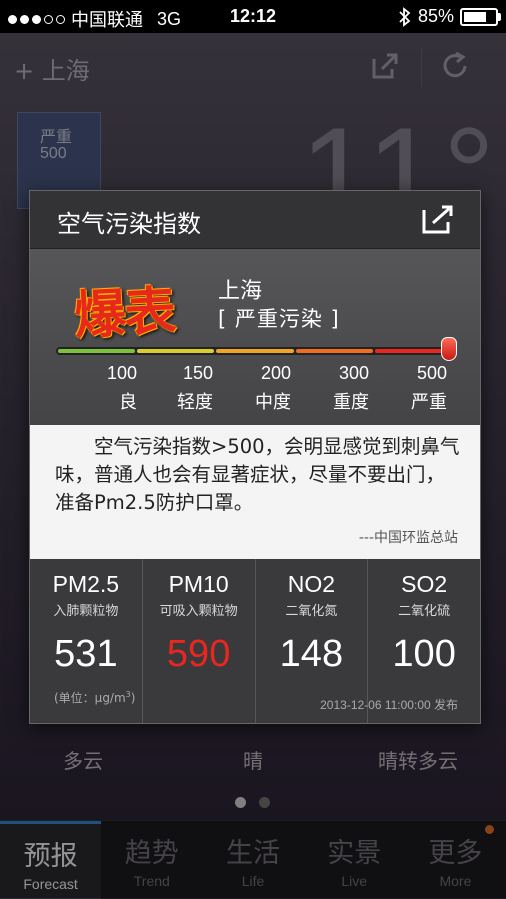  I want to click on aqi-scale-tick-value: 200, so click(275, 373).